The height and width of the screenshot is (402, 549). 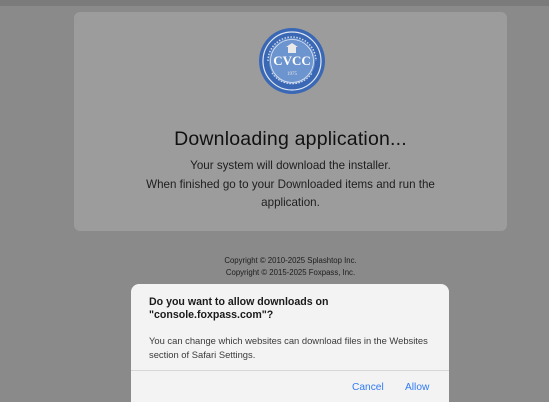 What do you see at coordinates (290, 272) in the screenshot?
I see `copyright-foxpass: Copyright © 2015-2025 Foxpass, Inc.` at bounding box center [290, 272].